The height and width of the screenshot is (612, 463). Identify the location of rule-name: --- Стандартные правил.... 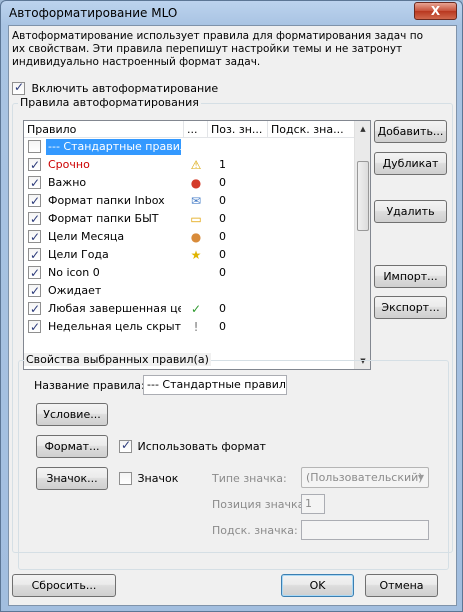
(113, 147).